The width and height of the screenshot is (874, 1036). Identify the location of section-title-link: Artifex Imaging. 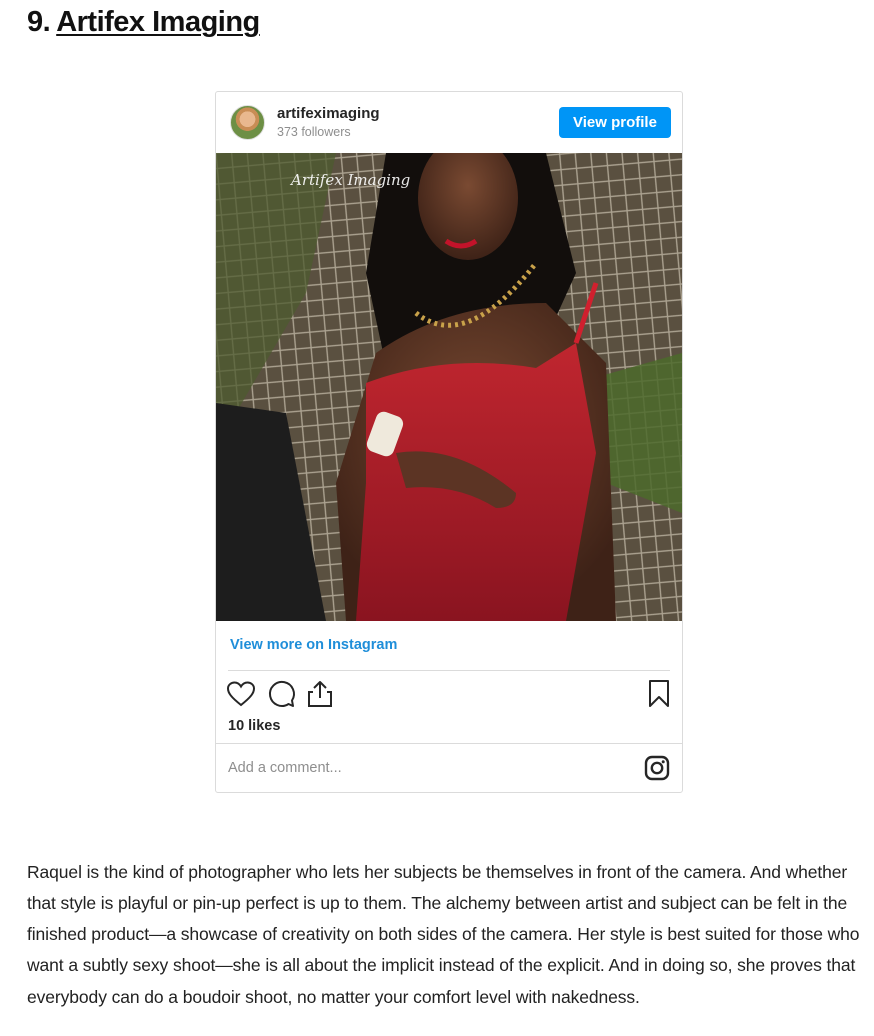
(158, 22).